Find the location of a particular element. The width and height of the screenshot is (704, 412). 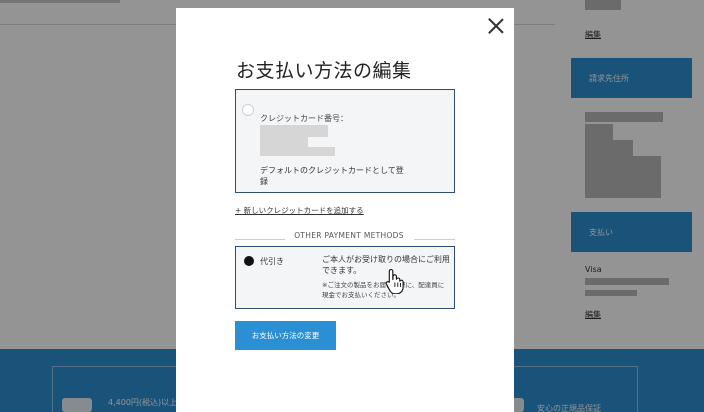

default-card-text: デフォルトのクレジットカードとして登録 is located at coordinates (332, 176).